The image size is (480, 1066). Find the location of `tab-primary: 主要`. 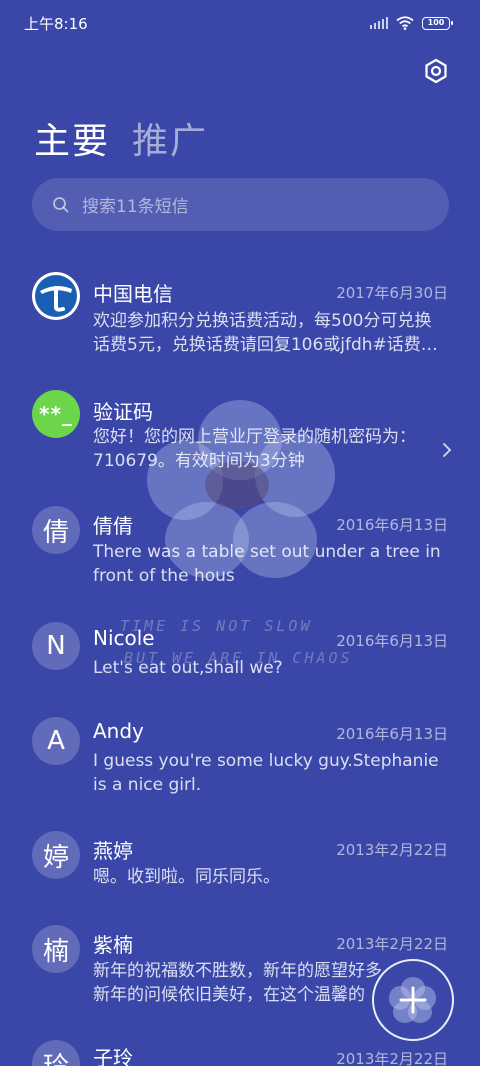

tab-primary: 主要 is located at coordinates (72, 138).